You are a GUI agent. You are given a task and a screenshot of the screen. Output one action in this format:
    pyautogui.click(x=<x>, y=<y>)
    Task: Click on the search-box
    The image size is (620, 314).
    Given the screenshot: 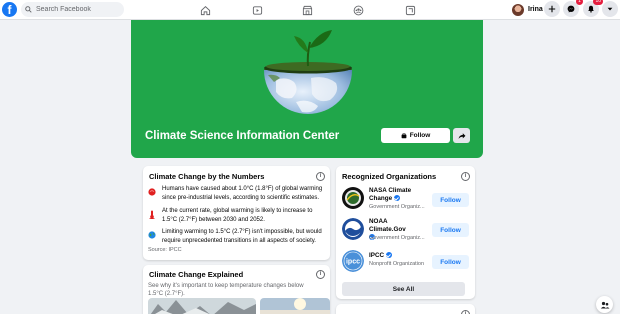 What is the action you would take?
    pyautogui.click(x=72, y=9)
    